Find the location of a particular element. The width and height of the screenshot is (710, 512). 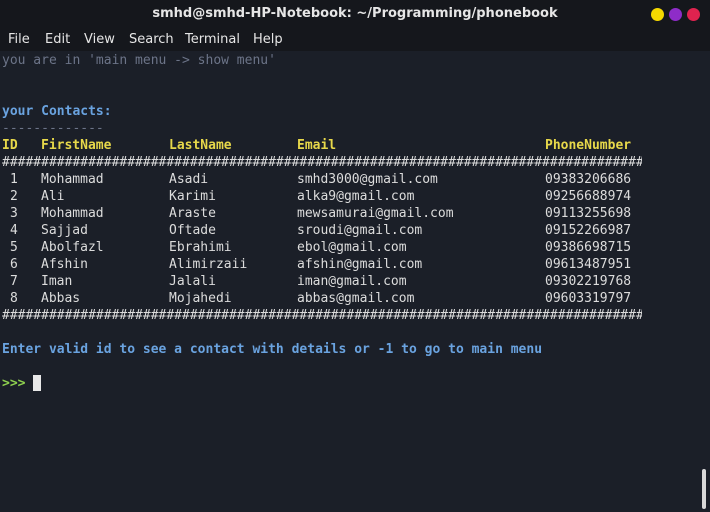

table-row: 7 Iman Jalali iman@gmail.com 09302219768 is located at coordinates (355, 281).